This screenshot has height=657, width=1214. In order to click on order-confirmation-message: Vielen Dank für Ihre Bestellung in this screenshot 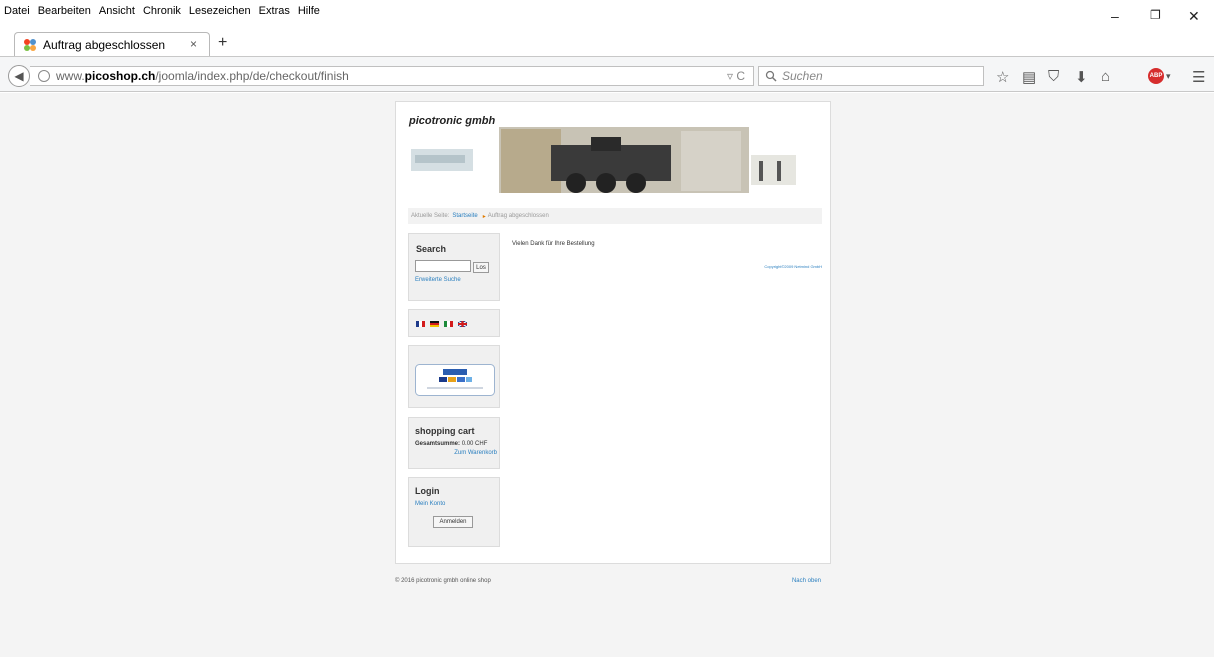, I will do `click(553, 244)`.